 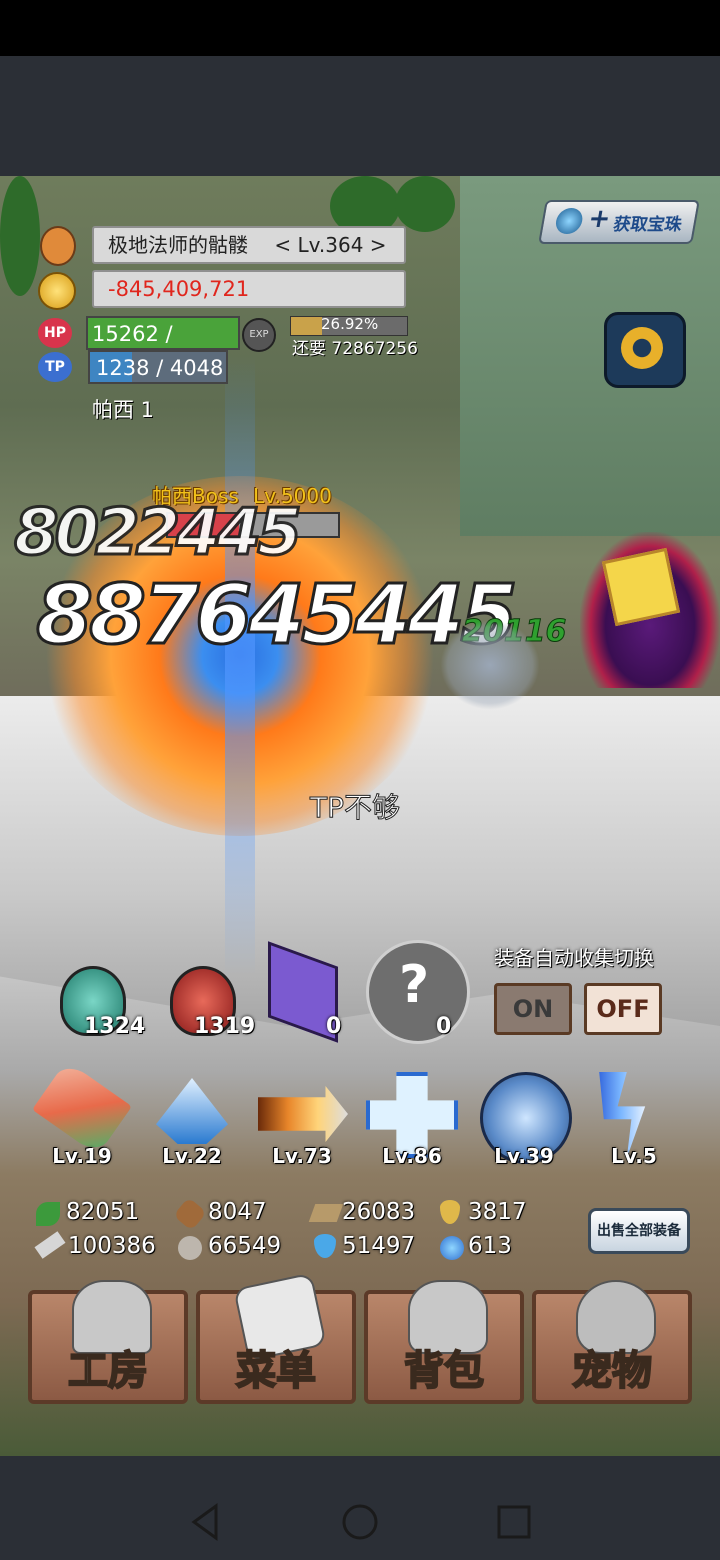 What do you see at coordinates (360, 116) in the screenshot?
I see `top-letterbox` at bounding box center [360, 116].